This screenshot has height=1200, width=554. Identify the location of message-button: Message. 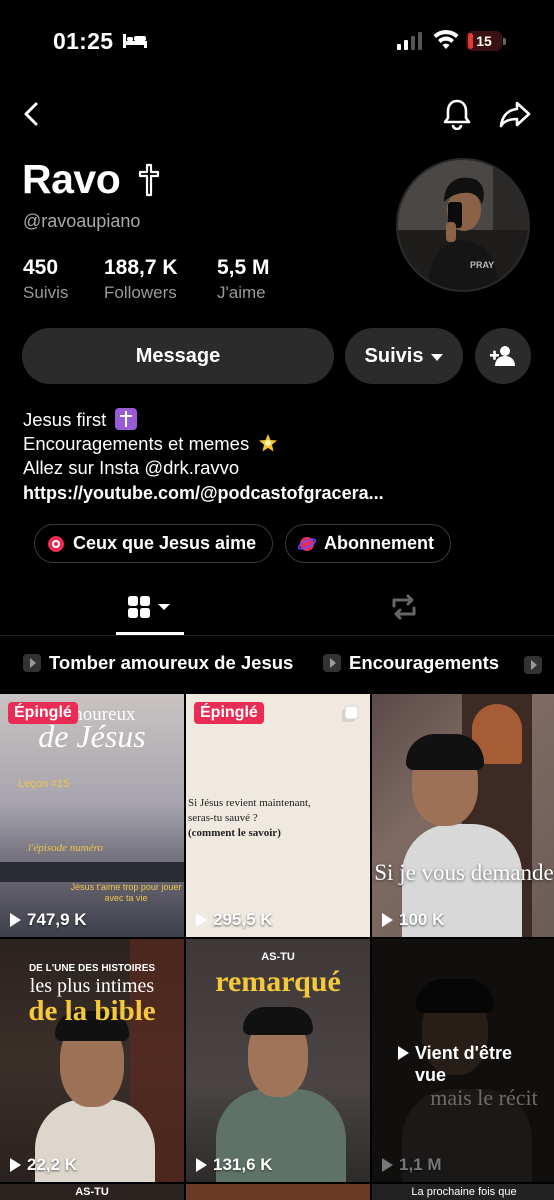
(178, 356).